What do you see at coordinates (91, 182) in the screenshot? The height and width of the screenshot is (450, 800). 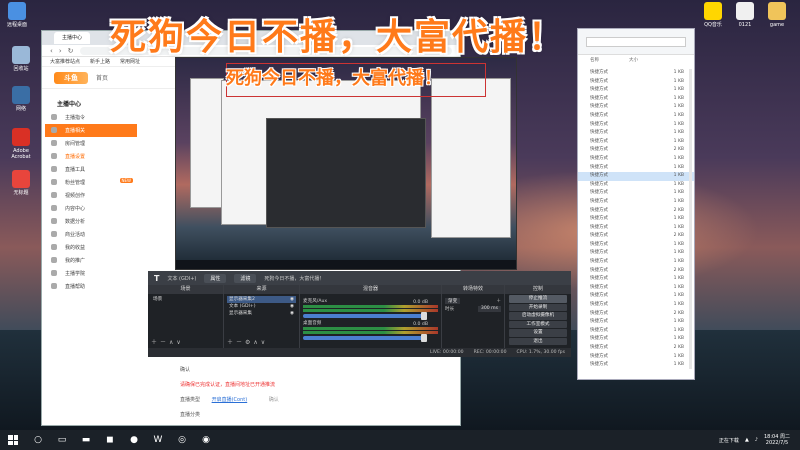 I see `sidebar-item: 粉丝管理 NEW` at bounding box center [91, 182].